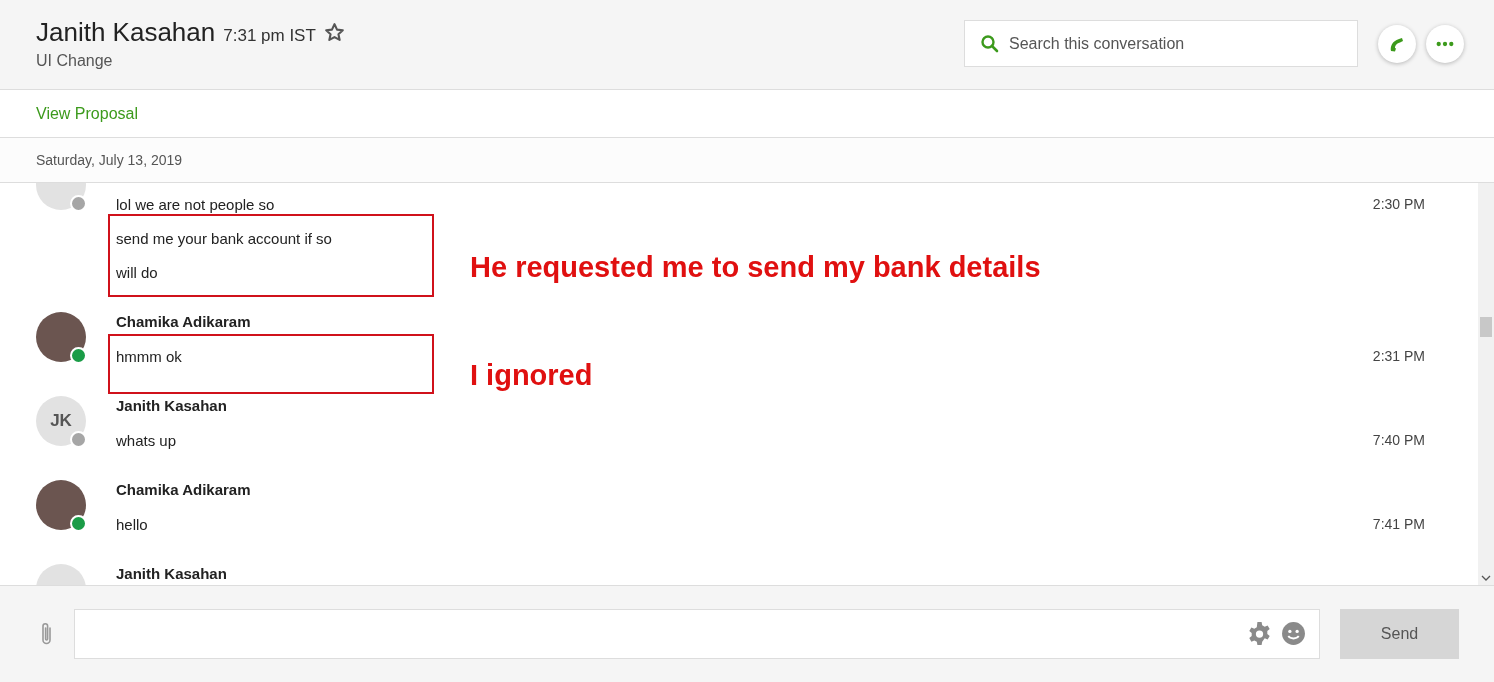 The image size is (1494, 682). Describe the element at coordinates (269, 36) in the screenshot. I see `local-time: 7:31 pm IST` at that location.